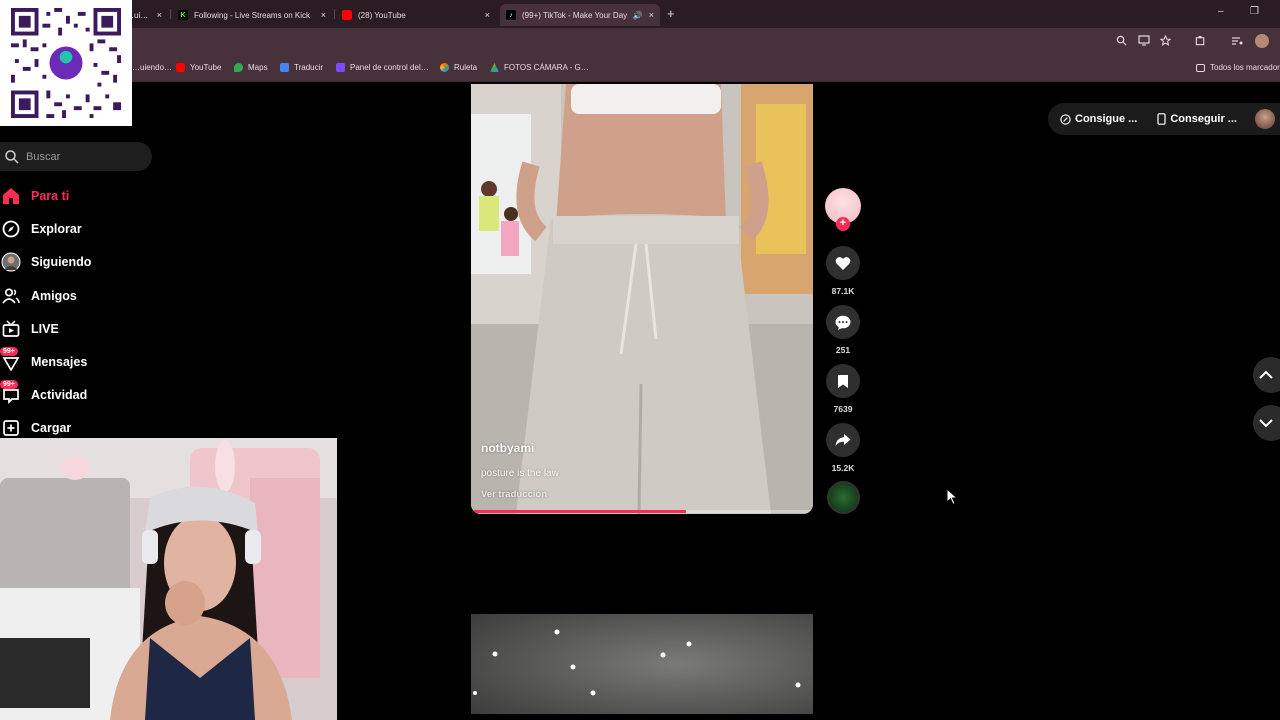  I want to click on yape-qr-code, so click(66, 63).